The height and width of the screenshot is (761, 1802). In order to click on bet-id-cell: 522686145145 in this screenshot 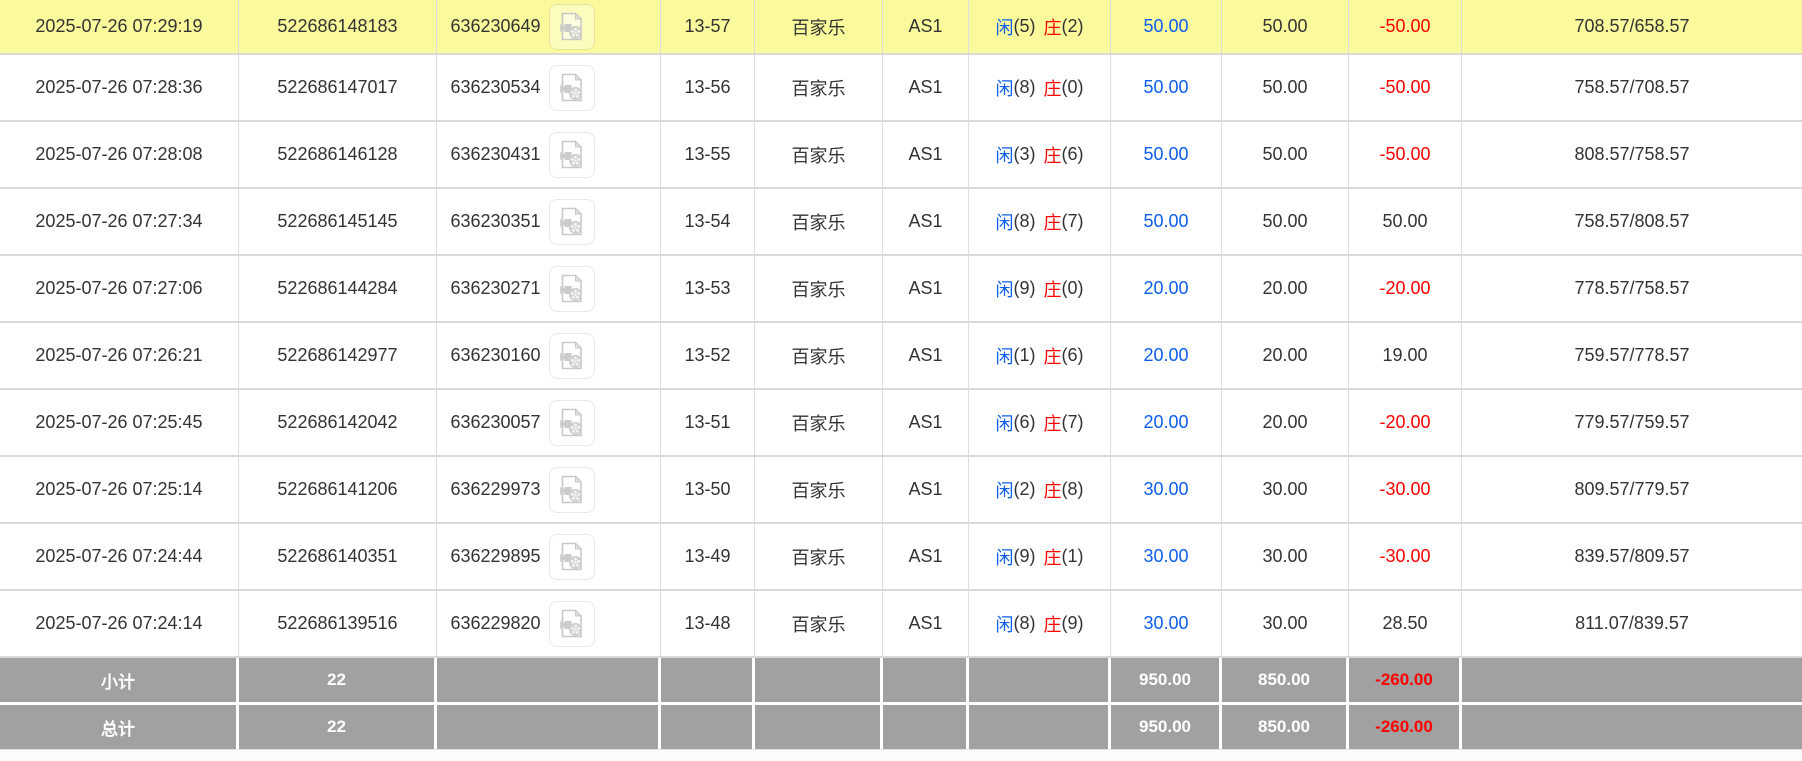, I will do `click(338, 221)`.